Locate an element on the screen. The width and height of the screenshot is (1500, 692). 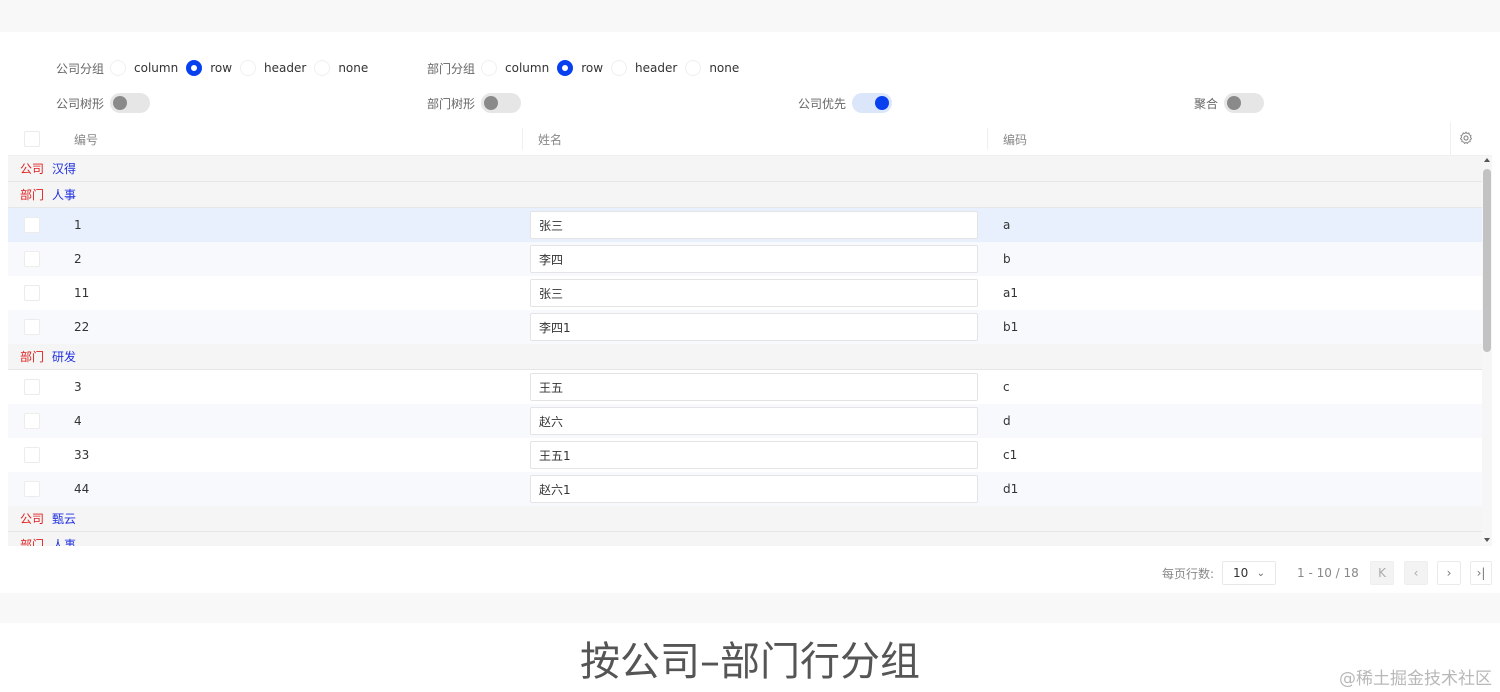
scroll-up-icon is located at coordinates (1487, 160).